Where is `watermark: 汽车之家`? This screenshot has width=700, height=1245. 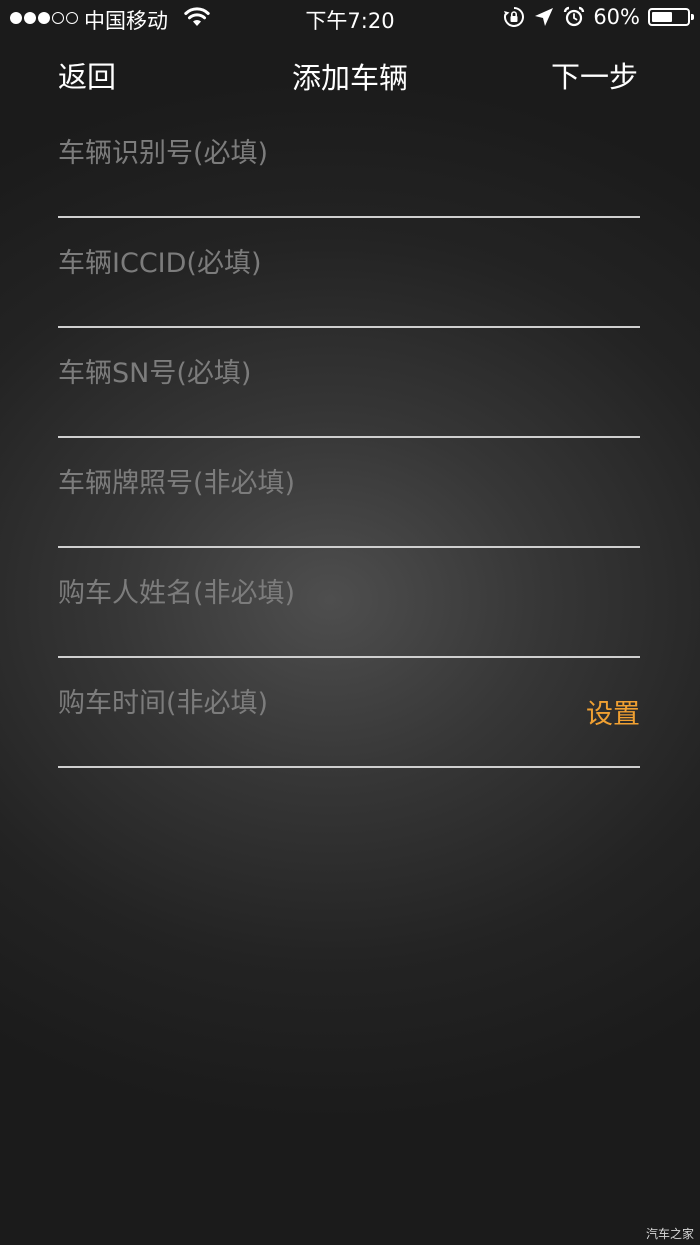
watermark: 汽车之家 is located at coordinates (669, 1234).